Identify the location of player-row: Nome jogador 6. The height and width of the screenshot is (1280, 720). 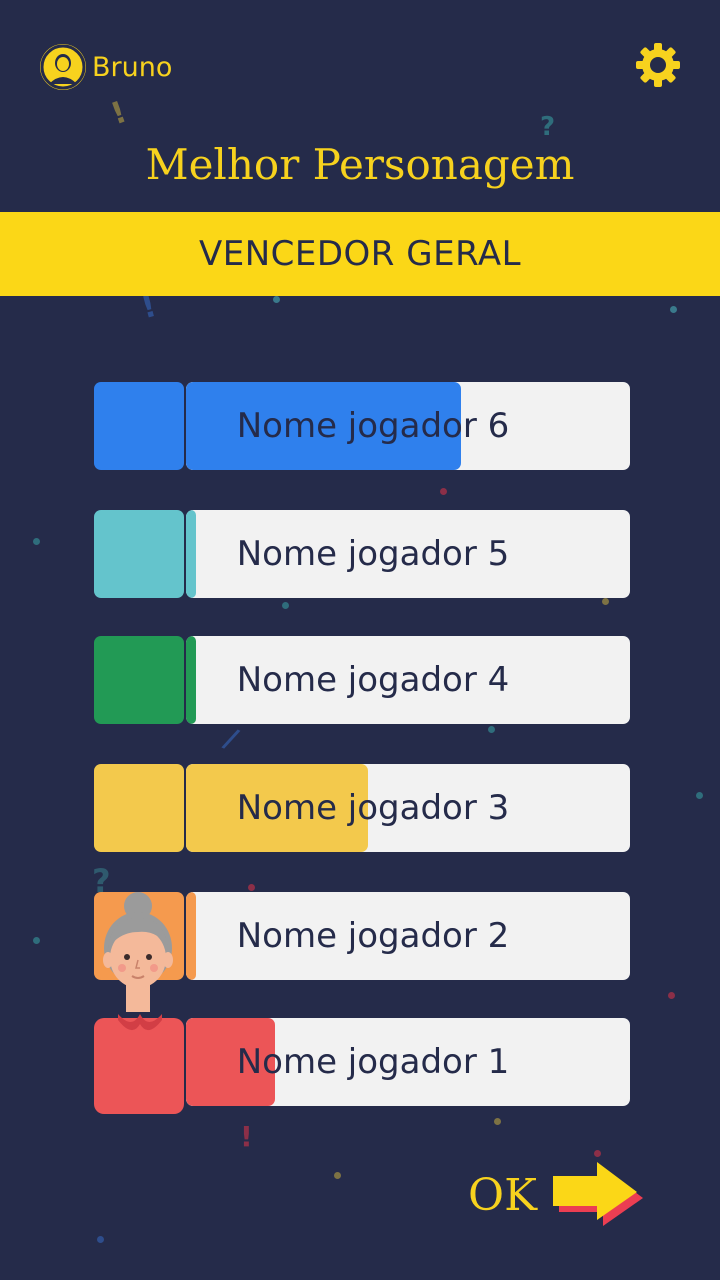
(362, 426).